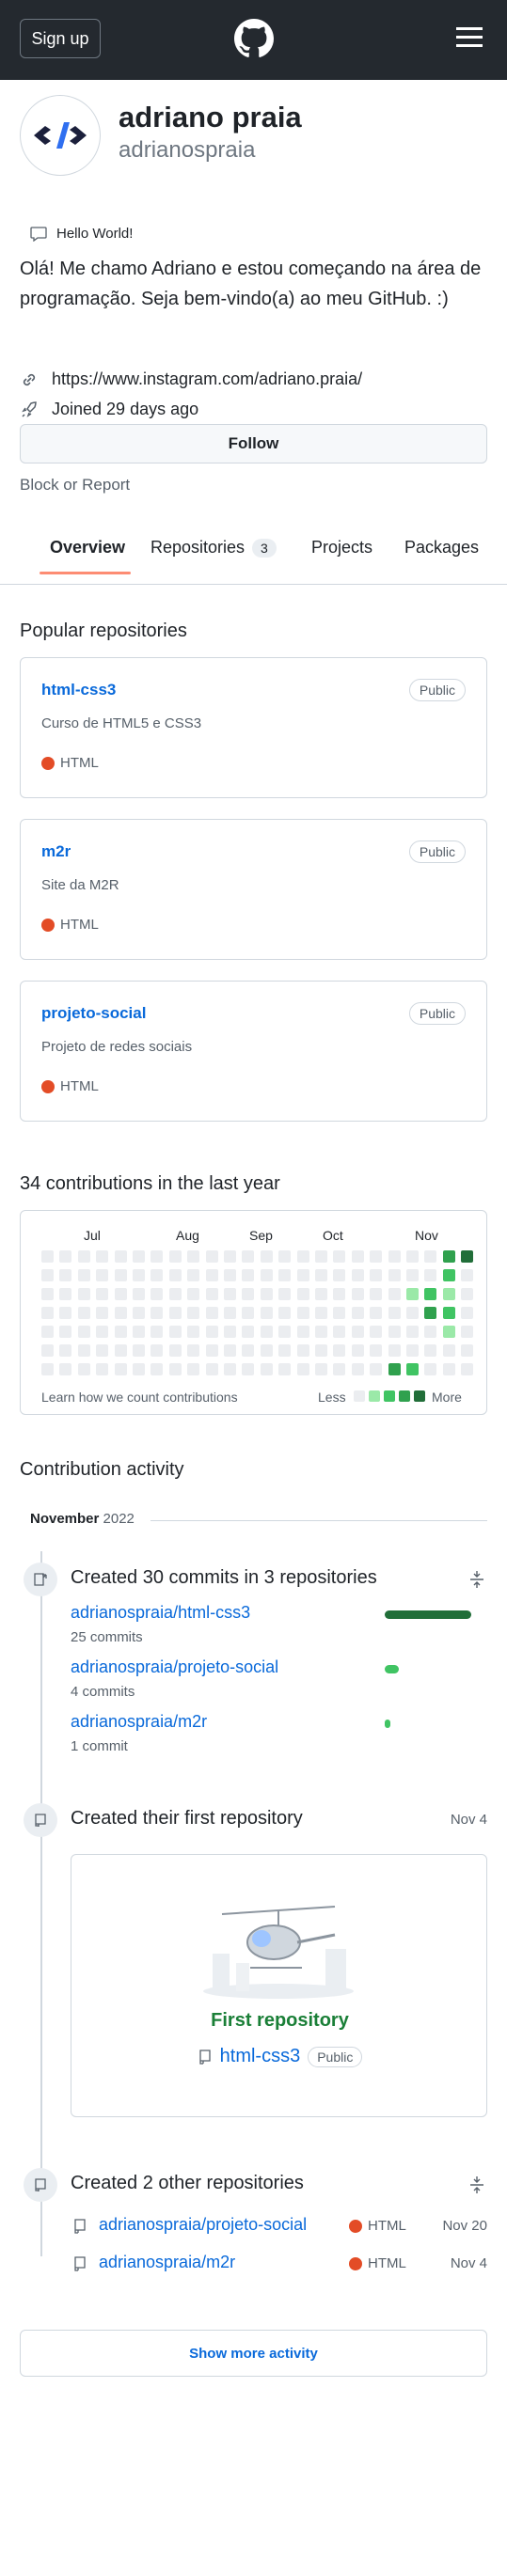 Image resolution: width=507 pixels, height=2576 pixels. Describe the element at coordinates (60, 39) in the screenshot. I see `sign-up-button: Sign up` at that location.